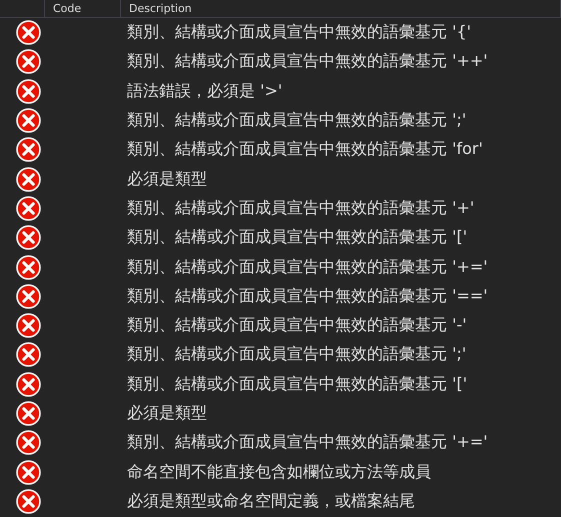 This screenshot has height=517, width=561. I want to click on column-header: Code, so click(67, 8).